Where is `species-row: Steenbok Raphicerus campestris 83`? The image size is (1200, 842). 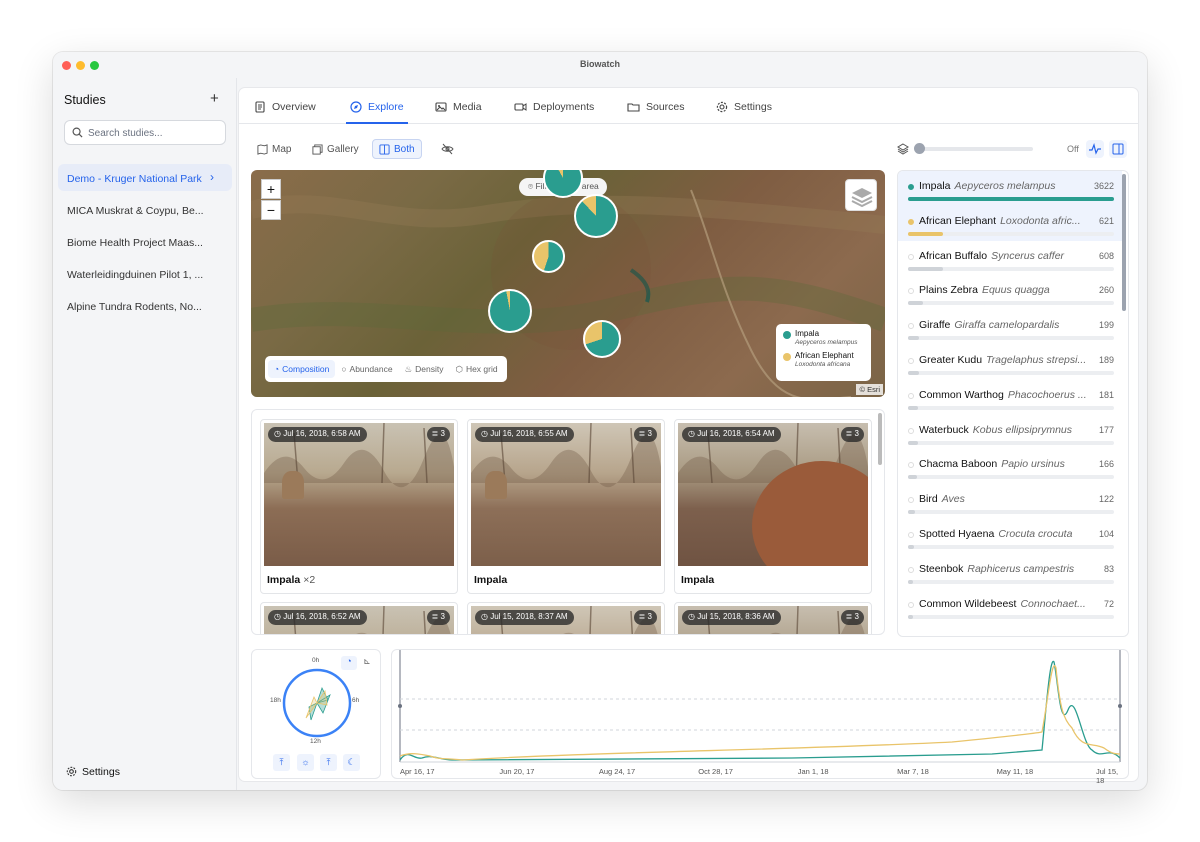
species-row: Steenbok Raphicerus campestris 83 is located at coordinates (1010, 571).